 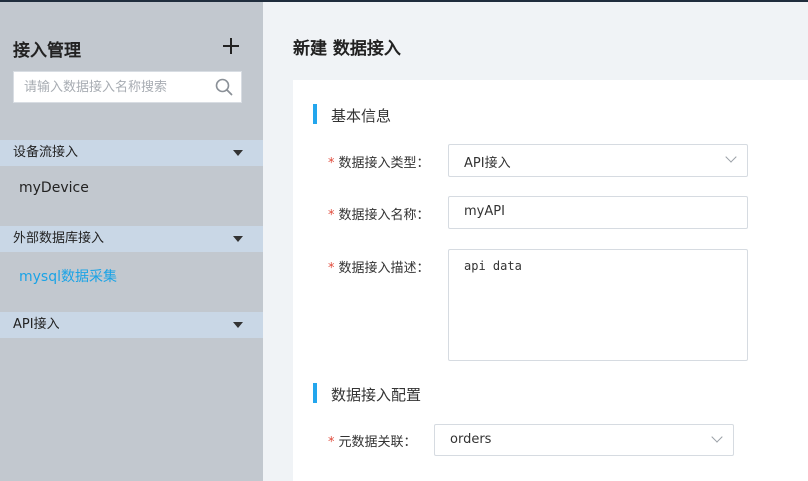 I want to click on input-value: myAPI, so click(x=484, y=211).